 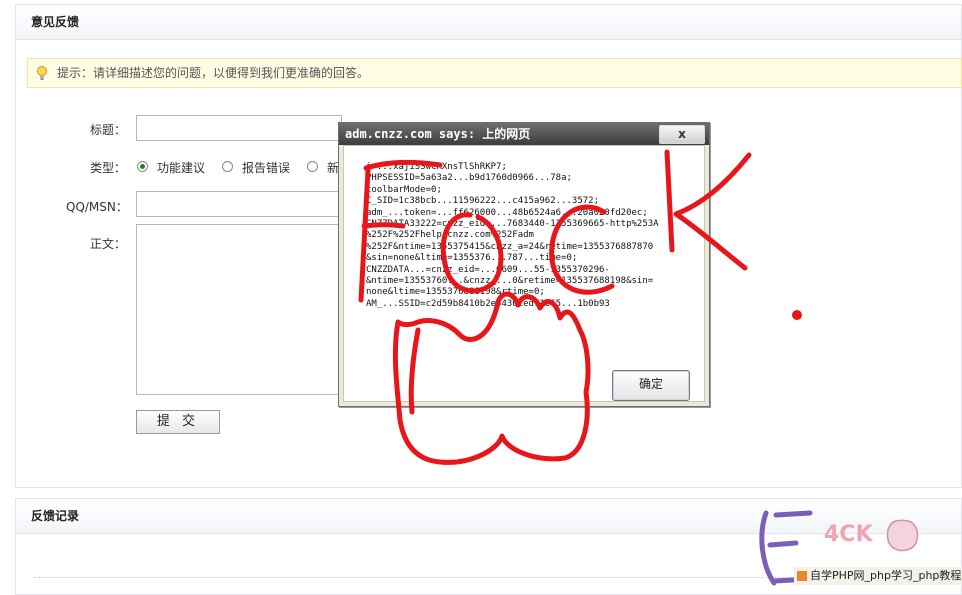 What do you see at coordinates (107, 244) in the screenshot?
I see `body-label: 正文：` at bounding box center [107, 244].